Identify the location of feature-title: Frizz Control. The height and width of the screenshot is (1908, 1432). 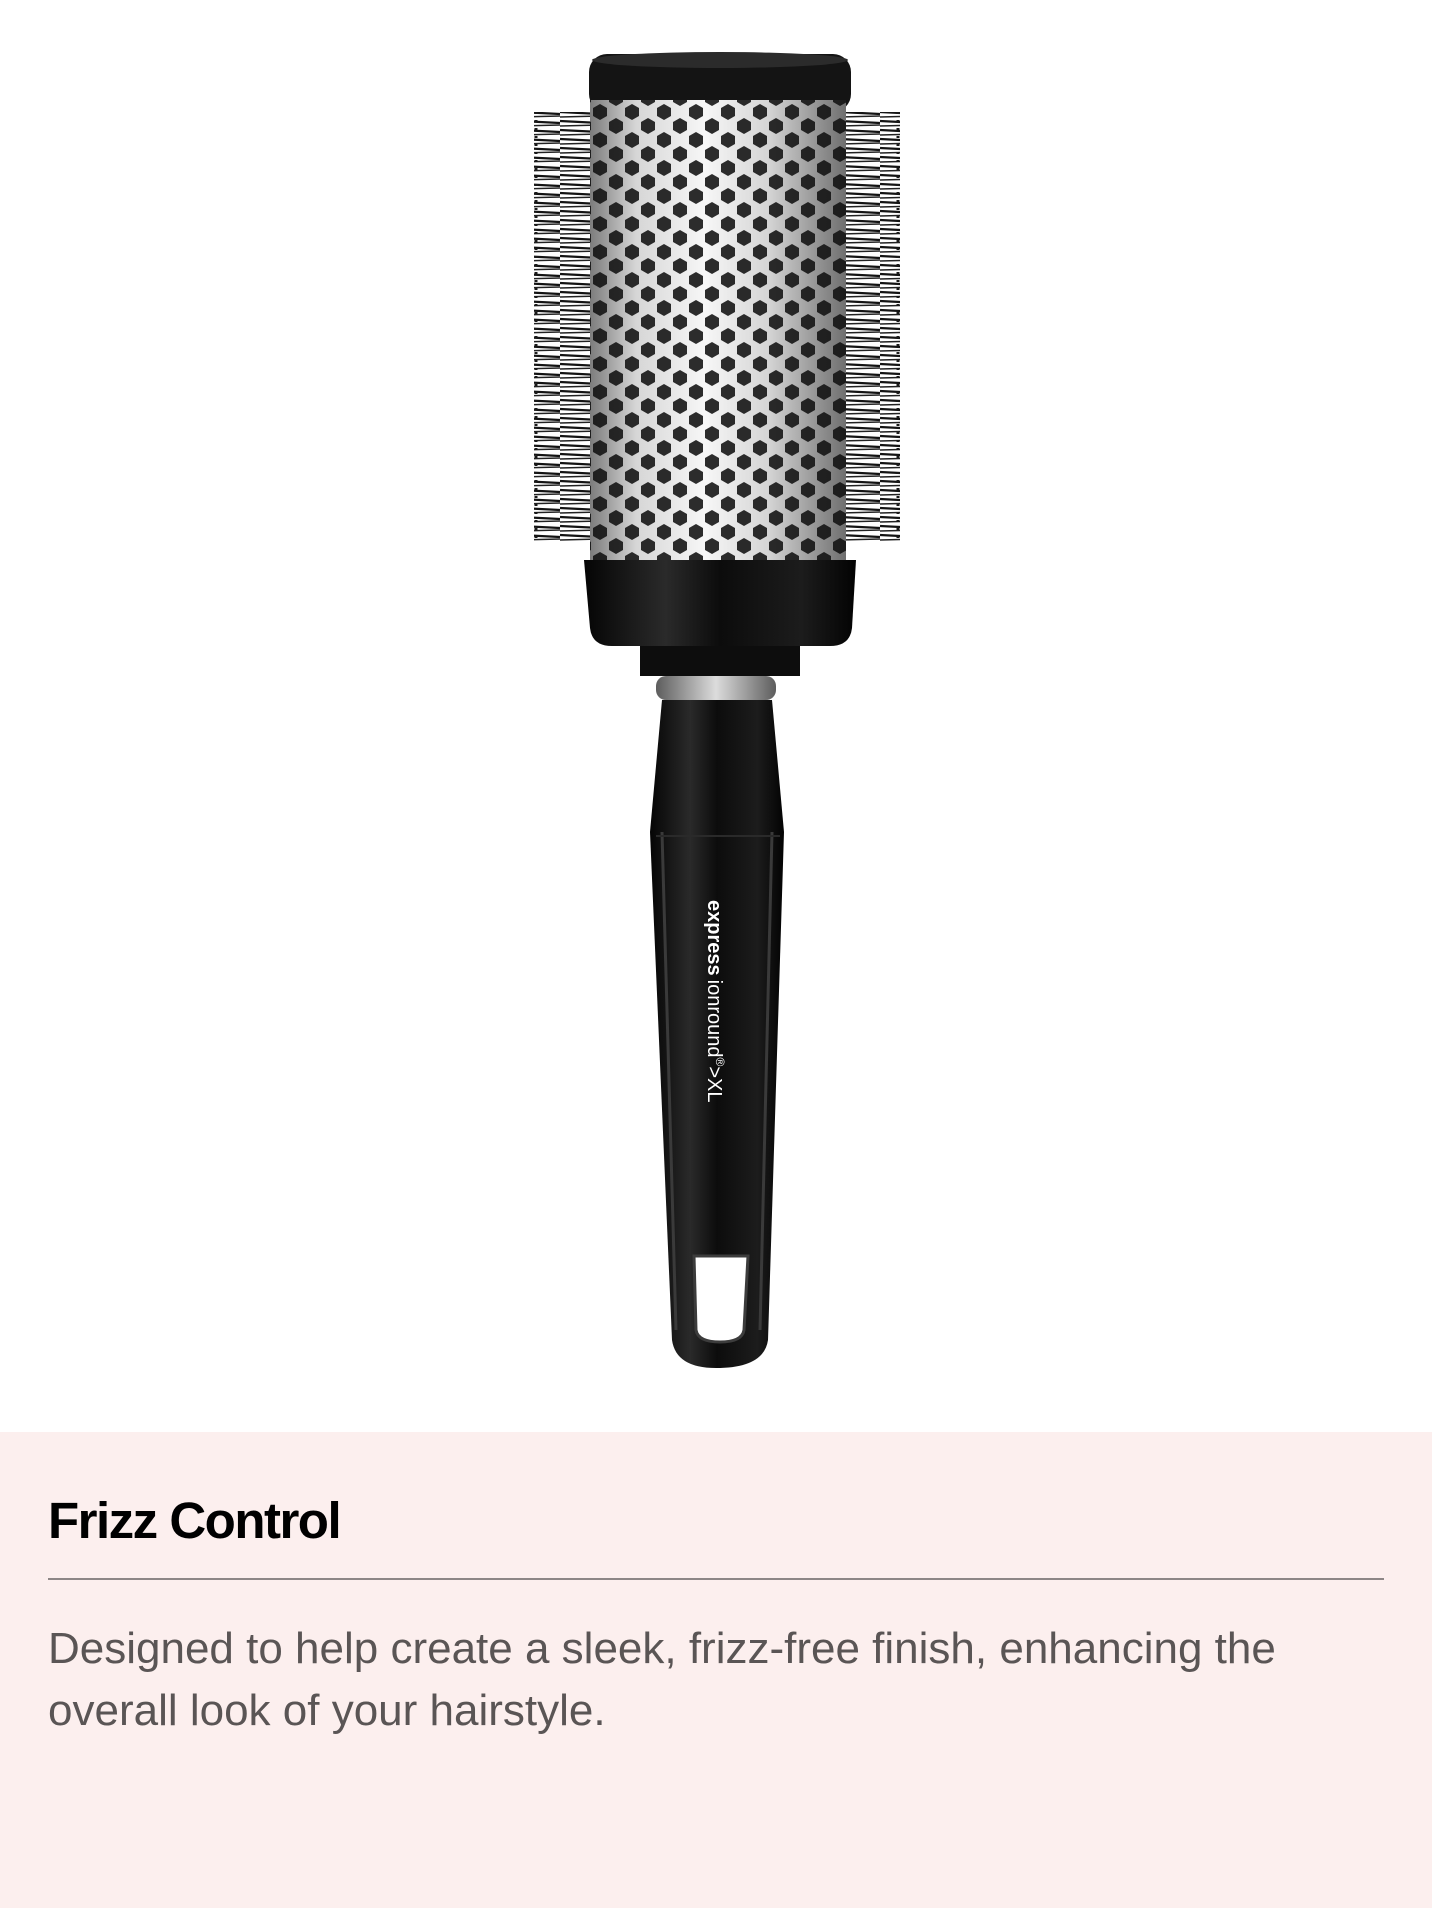
(195, 1520).